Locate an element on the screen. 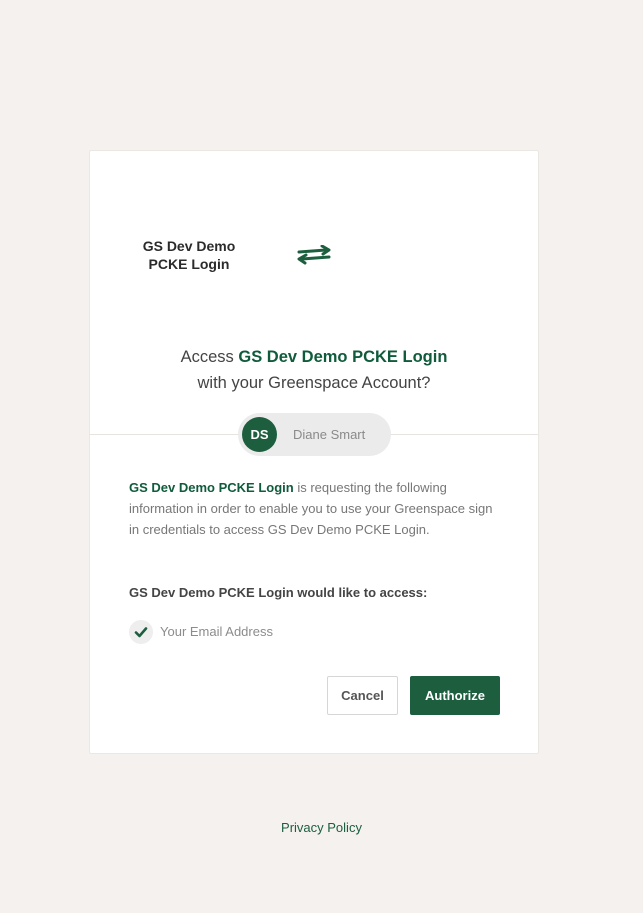 The height and width of the screenshot is (913, 643). client-app-name: GS Dev Demo PCKE Login is located at coordinates (189, 255).